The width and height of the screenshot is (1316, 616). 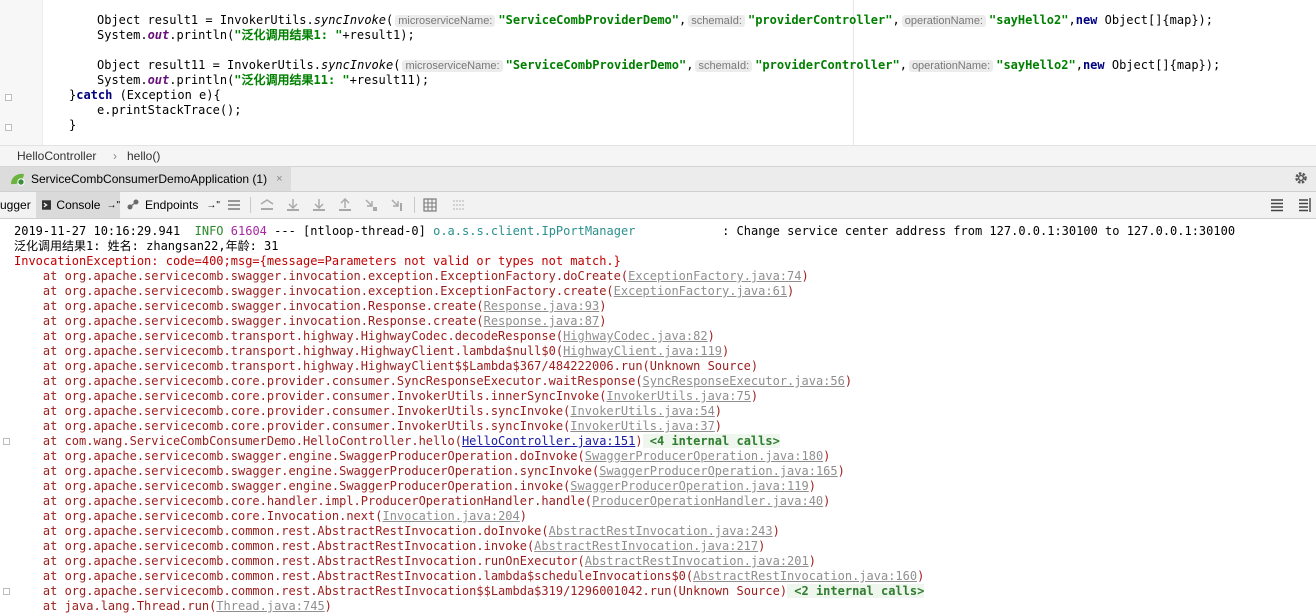 What do you see at coordinates (642, 411) in the screenshot?
I see `stack-frame-file-link: InvokerUtils.java:54` at bounding box center [642, 411].